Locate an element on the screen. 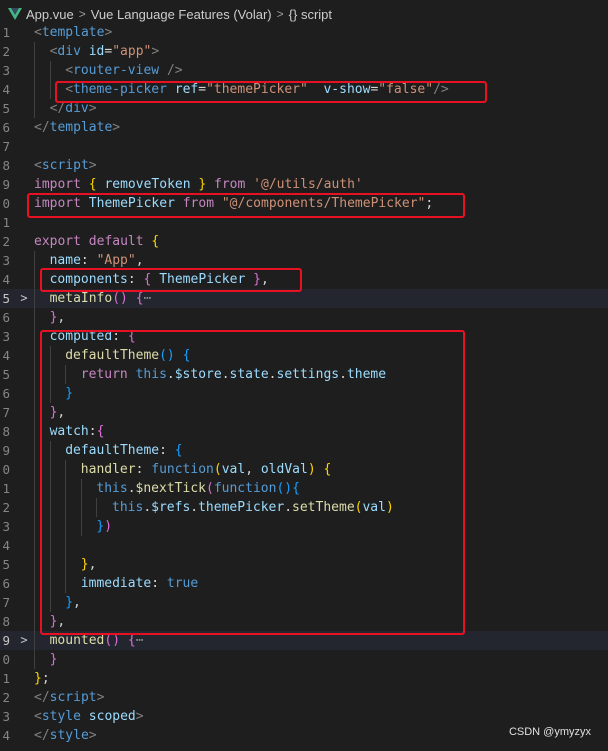  code-line: 1 is located at coordinates (304, 222).